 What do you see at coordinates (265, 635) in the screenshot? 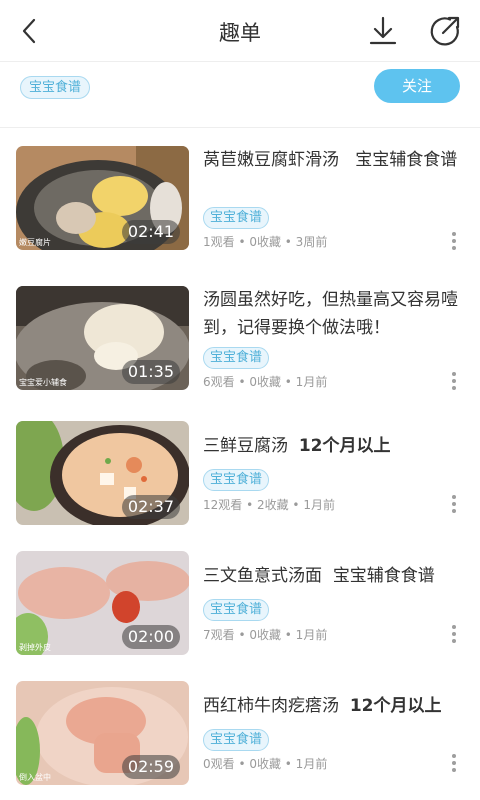
I see `video-meta: 7观看 • 0收藏 • 1月前` at bounding box center [265, 635].